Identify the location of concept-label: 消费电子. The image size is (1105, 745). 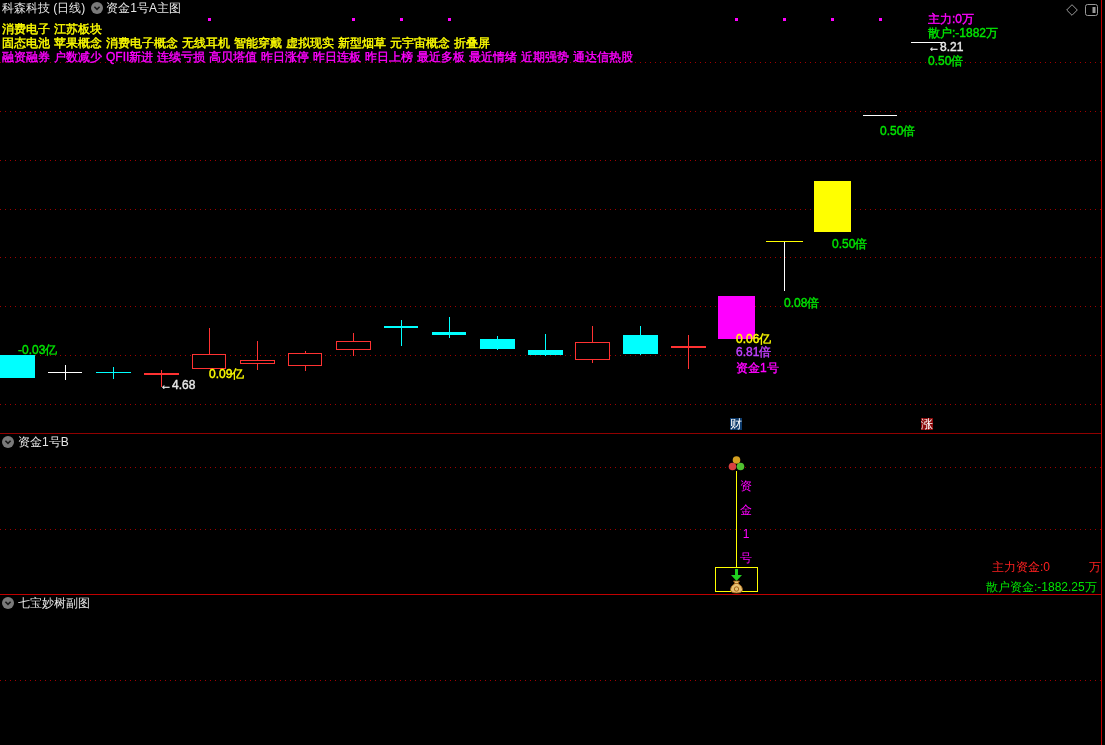
(26, 29).